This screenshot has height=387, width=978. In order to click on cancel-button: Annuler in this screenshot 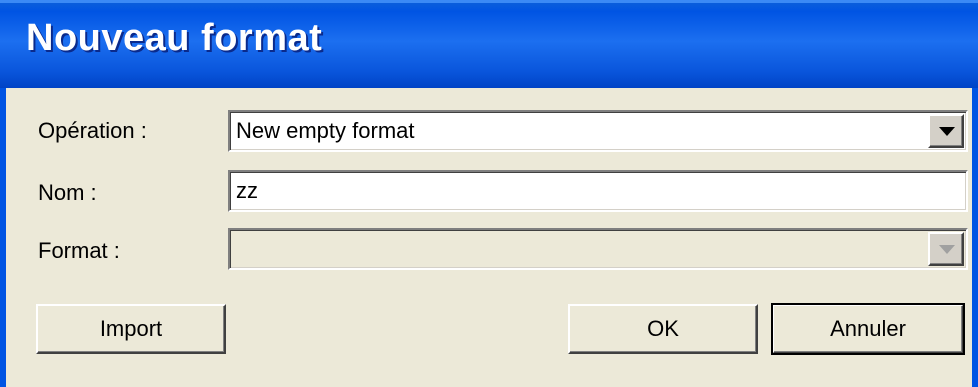, I will do `click(868, 329)`.